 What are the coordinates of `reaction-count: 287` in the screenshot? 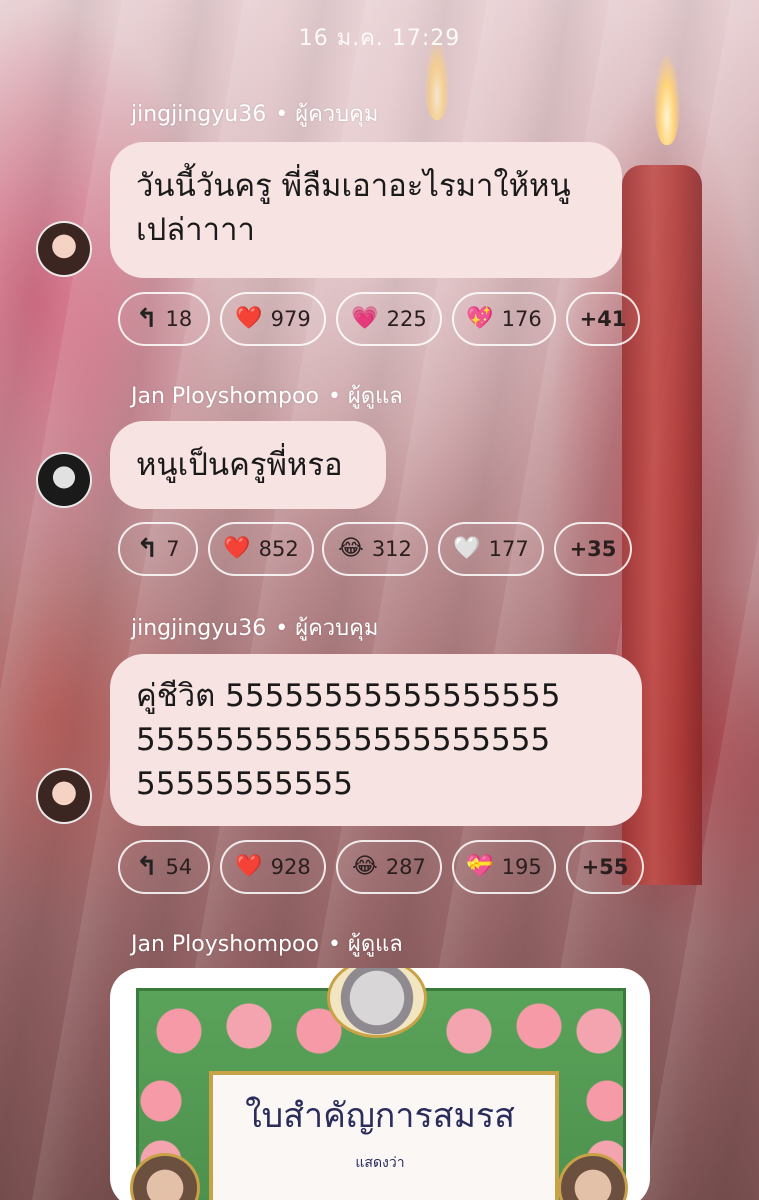 It's located at (405, 867).